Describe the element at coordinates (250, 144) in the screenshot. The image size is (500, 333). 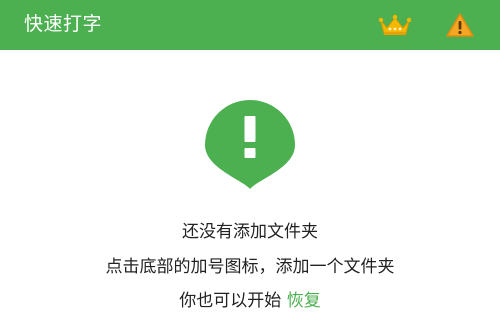
I see `alert-pin-icon` at that location.